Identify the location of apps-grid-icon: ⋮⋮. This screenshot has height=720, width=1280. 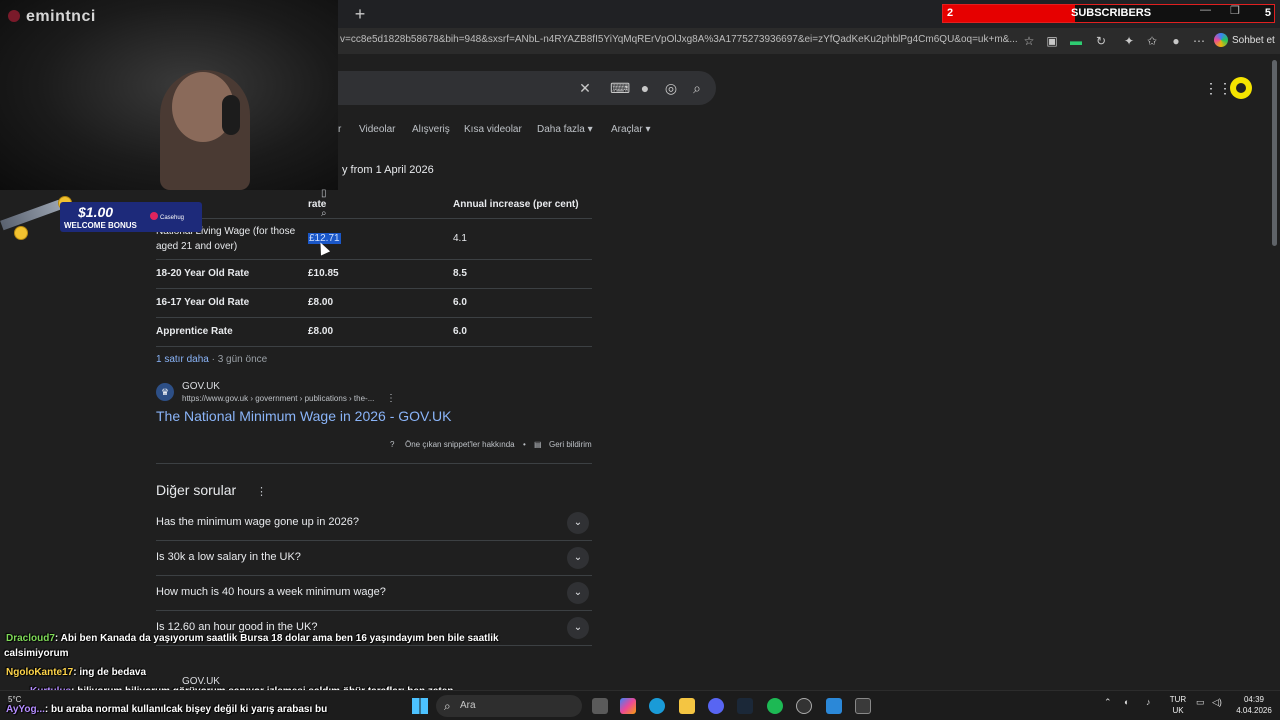
(1218, 88).